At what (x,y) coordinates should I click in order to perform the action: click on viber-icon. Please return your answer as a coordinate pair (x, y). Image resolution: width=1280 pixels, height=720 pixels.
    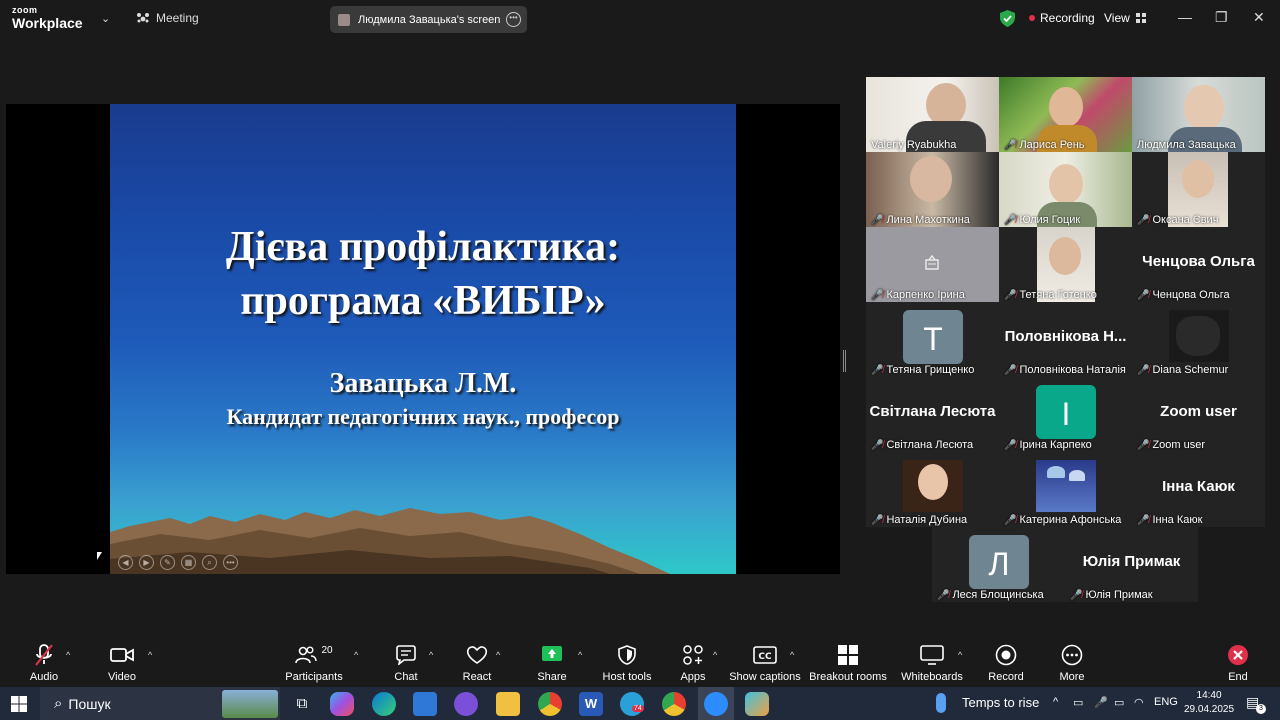
    Looking at the image, I should click on (466, 704).